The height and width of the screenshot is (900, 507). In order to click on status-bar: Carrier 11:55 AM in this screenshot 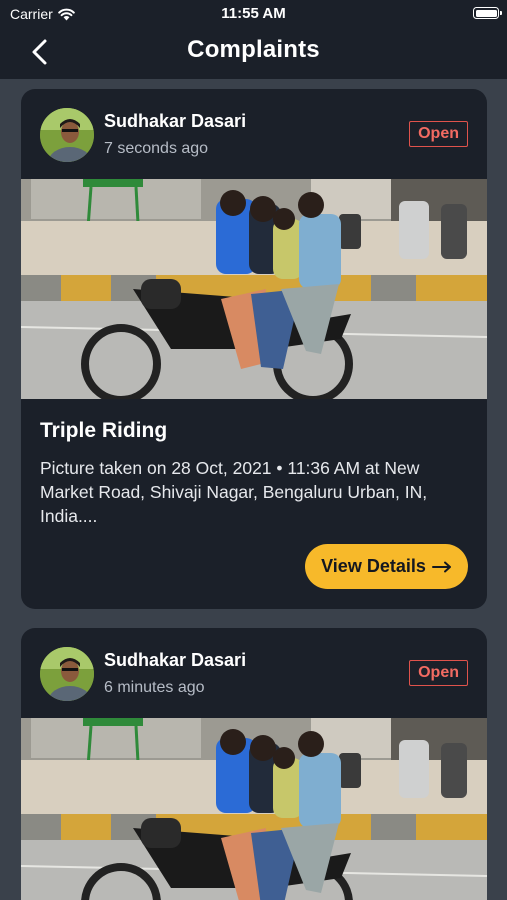, I will do `click(253, 14)`.